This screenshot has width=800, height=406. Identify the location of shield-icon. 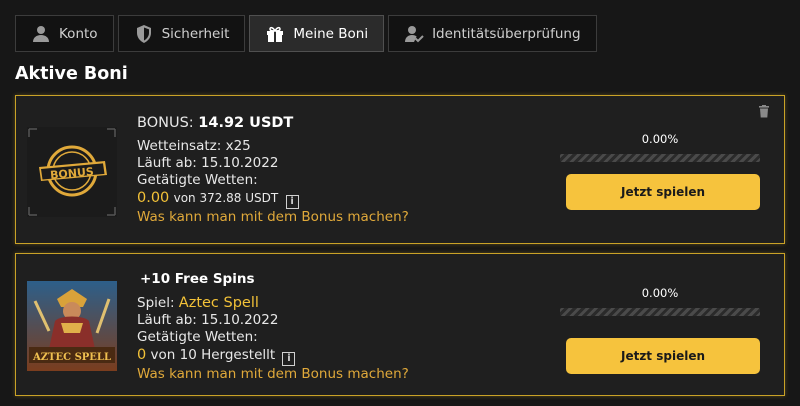
(144, 34).